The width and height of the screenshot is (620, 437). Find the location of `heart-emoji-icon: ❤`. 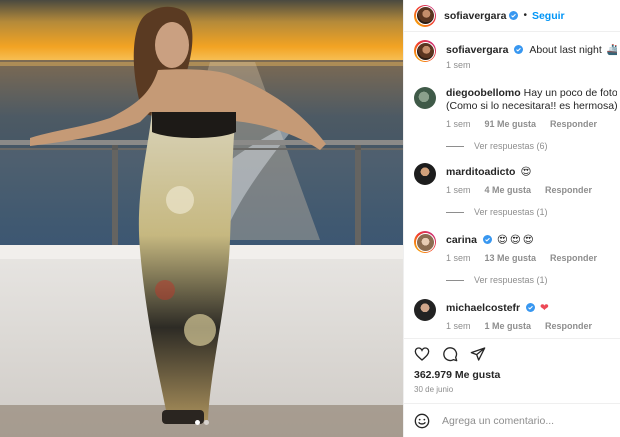

heart-emoji-icon: ❤ is located at coordinates (544, 308).